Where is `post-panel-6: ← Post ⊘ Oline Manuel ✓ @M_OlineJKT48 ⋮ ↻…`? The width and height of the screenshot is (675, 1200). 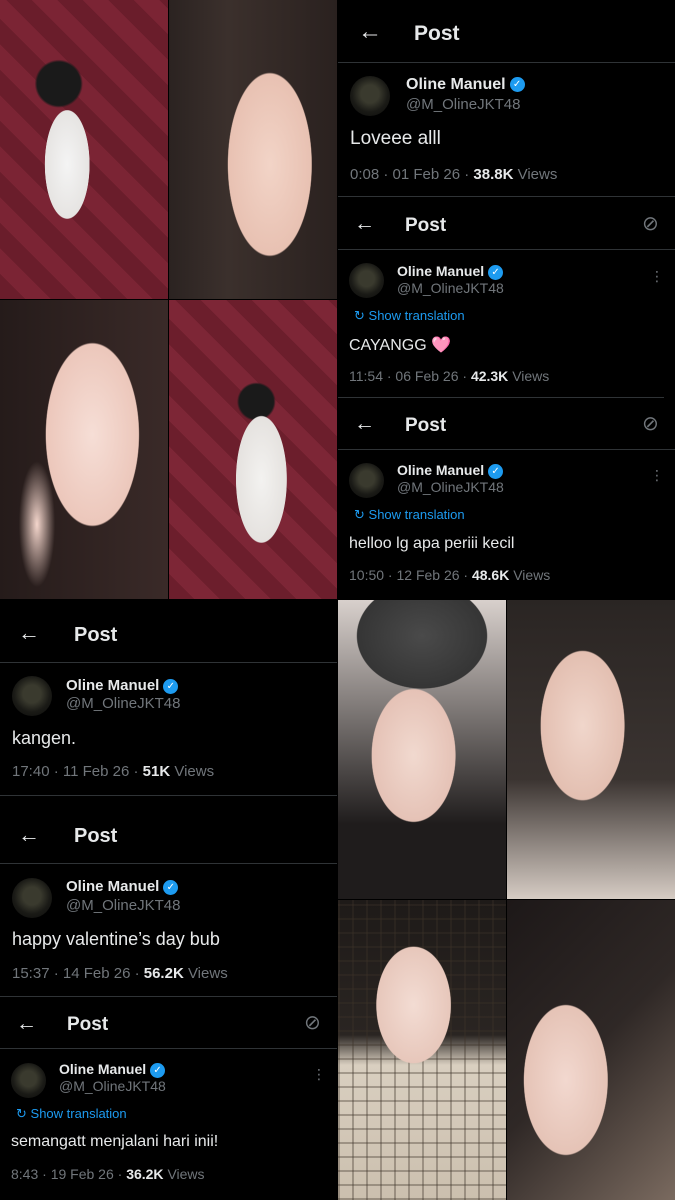
post-panel-6: ← Post ⊘ Oline Manuel ✓ @M_OlineJKT48 ⋮ ↻… is located at coordinates (168, 1098).